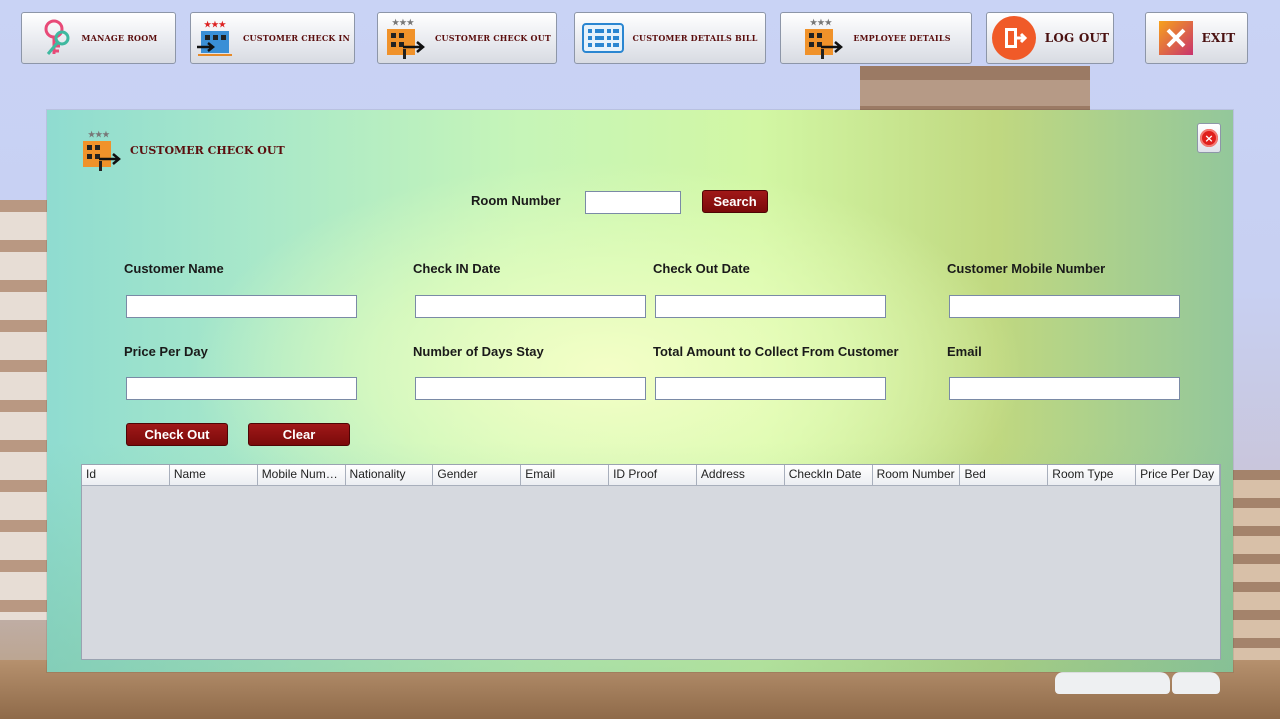 The width and height of the screenshot is (1280, 719). What do you see at coordinates (477, 475) in the screenshot?
I see `table-column-header: Gender` at bounding box center [477, 475].